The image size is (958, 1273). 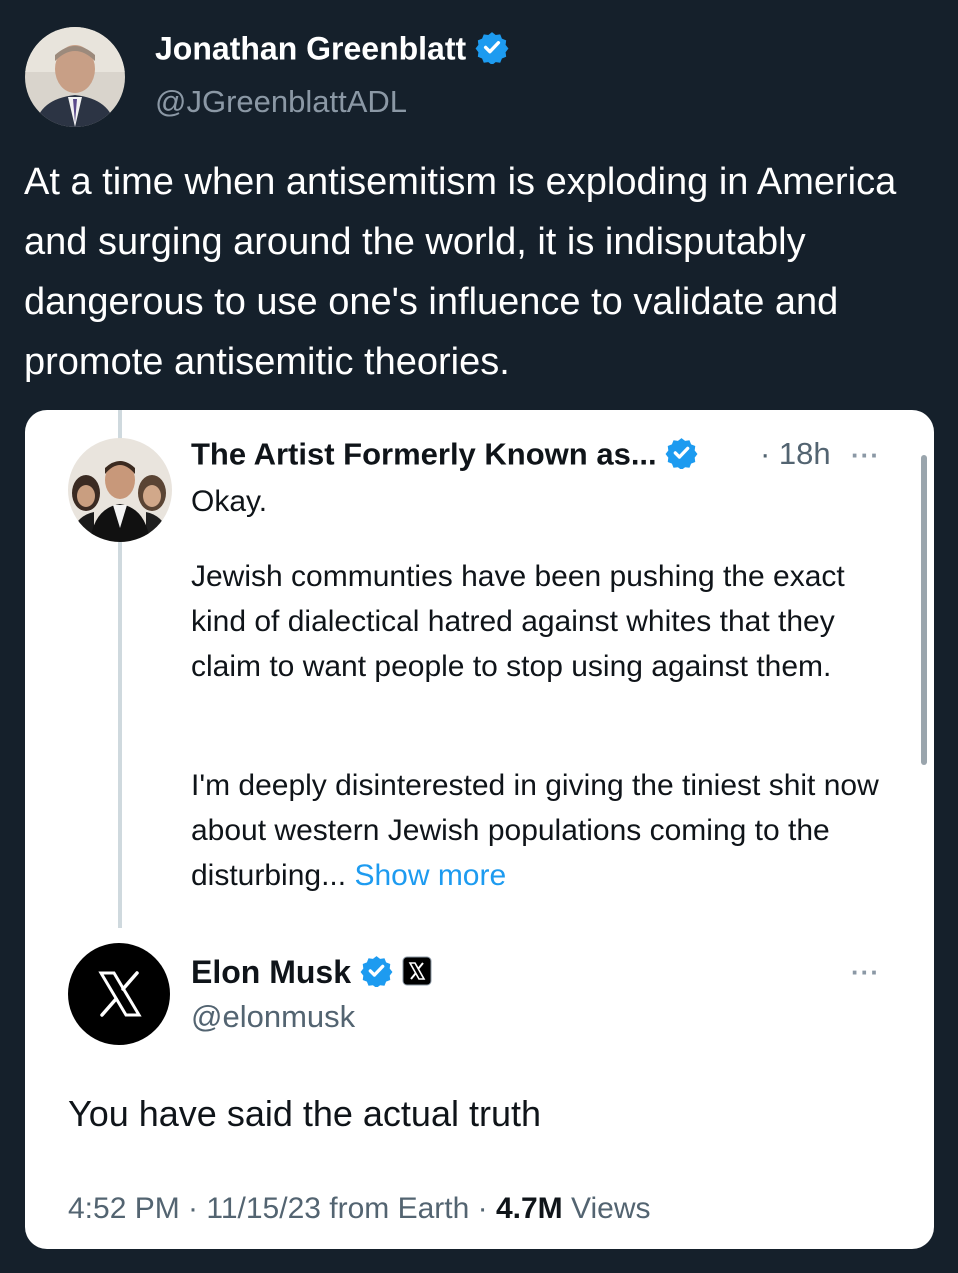 I want to click on author-name-row: Jonathan Greenblatt, so click(x=332, y=51).